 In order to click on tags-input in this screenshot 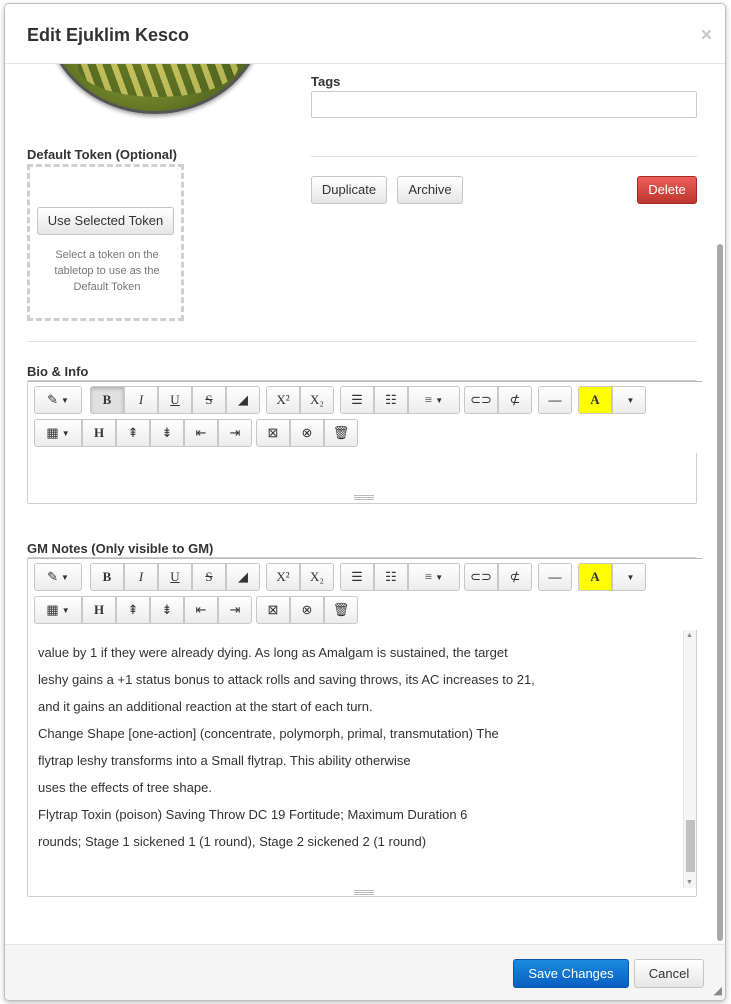, I will do `click(504, 104)`.